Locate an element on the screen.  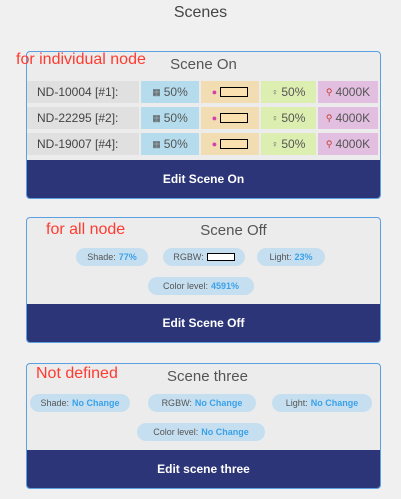
node-label: ND-22295 [#2]: is located at coordinates (83, 118).